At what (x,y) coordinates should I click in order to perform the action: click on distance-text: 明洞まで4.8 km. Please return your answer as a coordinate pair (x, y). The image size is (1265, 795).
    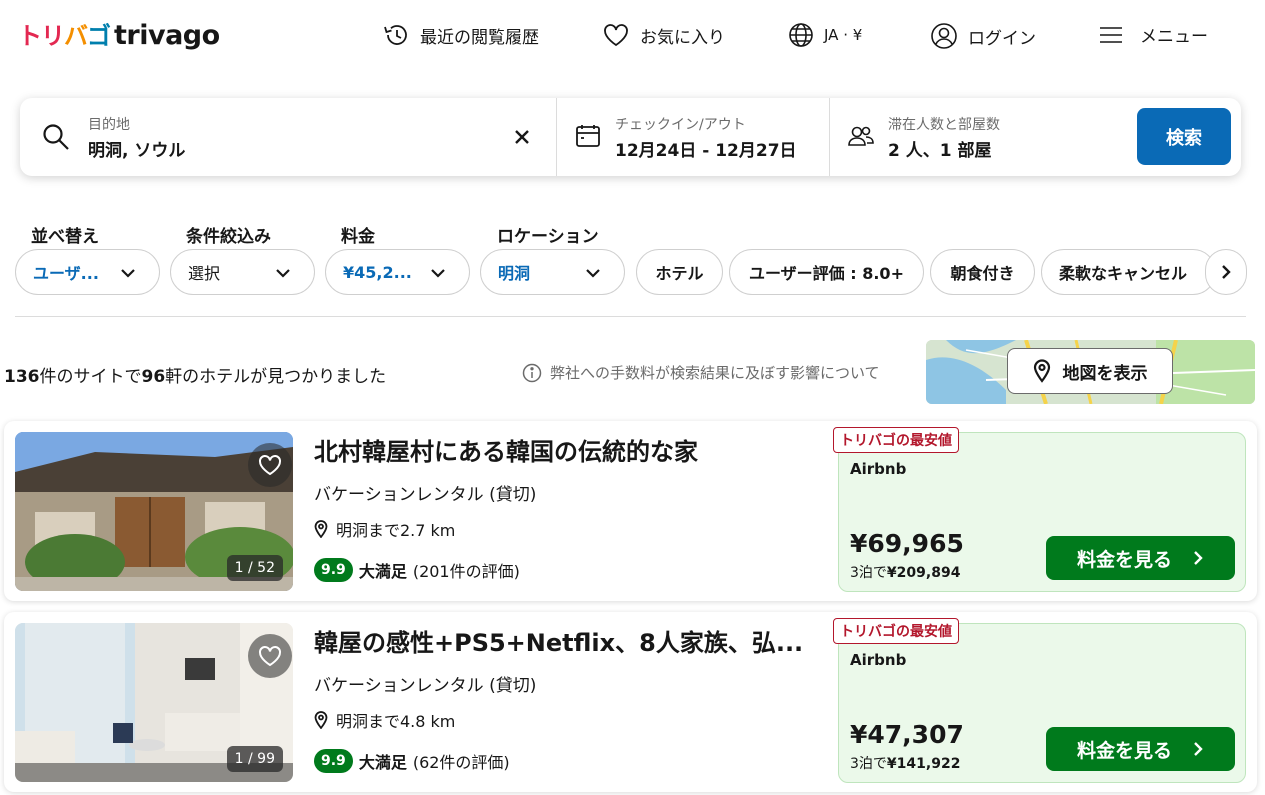
    Looking at the image, I should click on (396, 721).